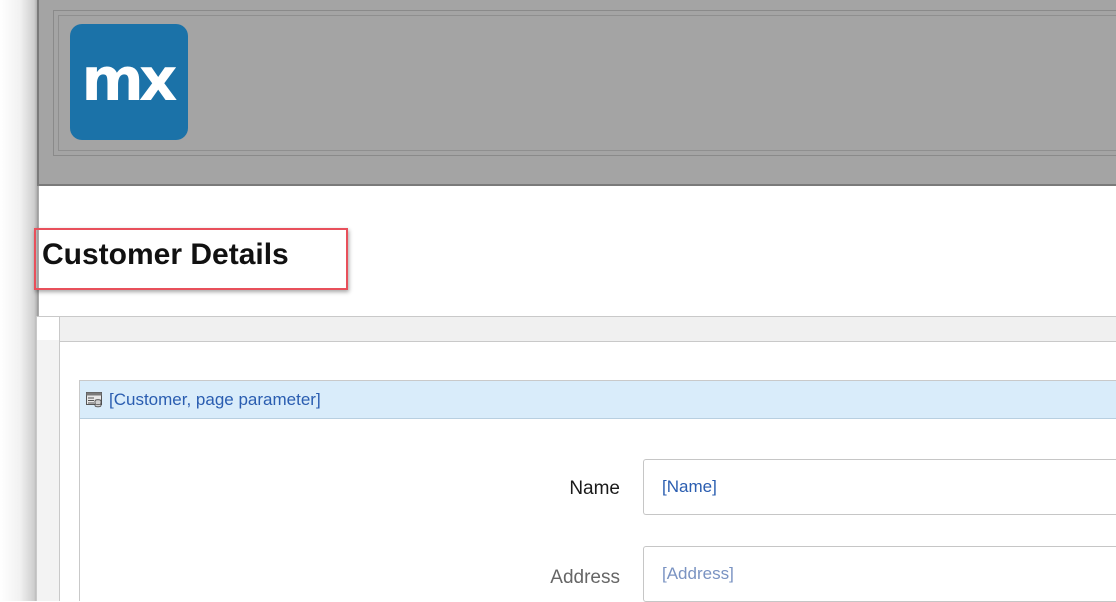 Image resolution: width=1116 pixels, height=602 pixels. I want to click on dataview-icon, so click(94, 399).